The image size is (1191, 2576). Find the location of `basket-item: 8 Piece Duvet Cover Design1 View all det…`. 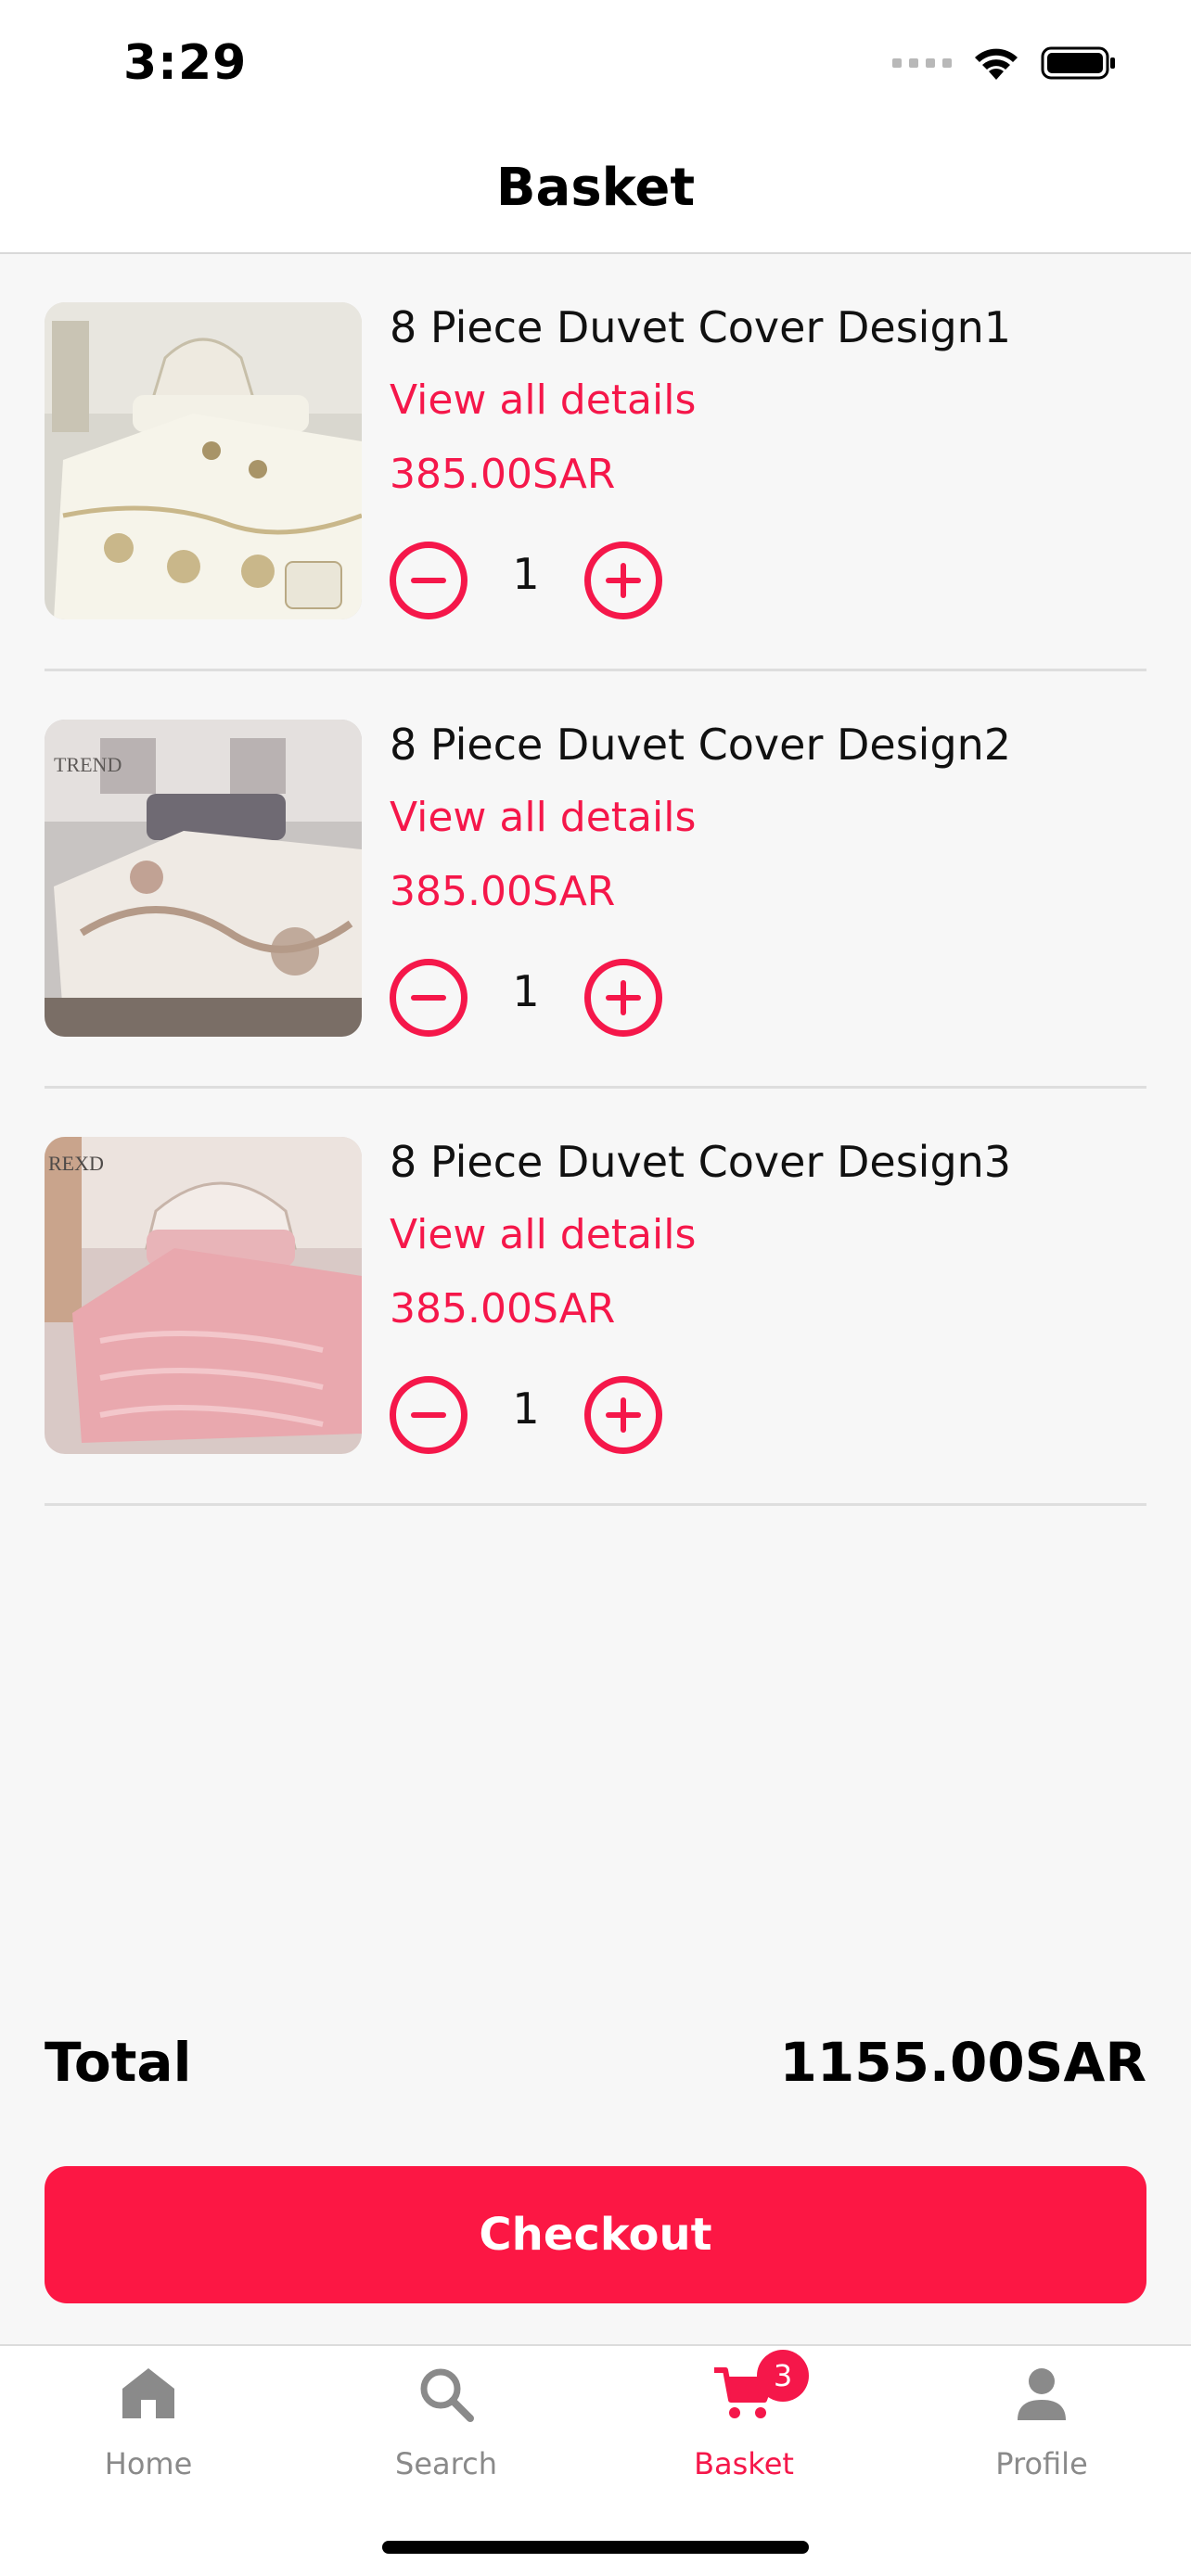

basket-item: 8 Piece Duvet Cover Design1 View all det… is located at coordinates (595, 462).